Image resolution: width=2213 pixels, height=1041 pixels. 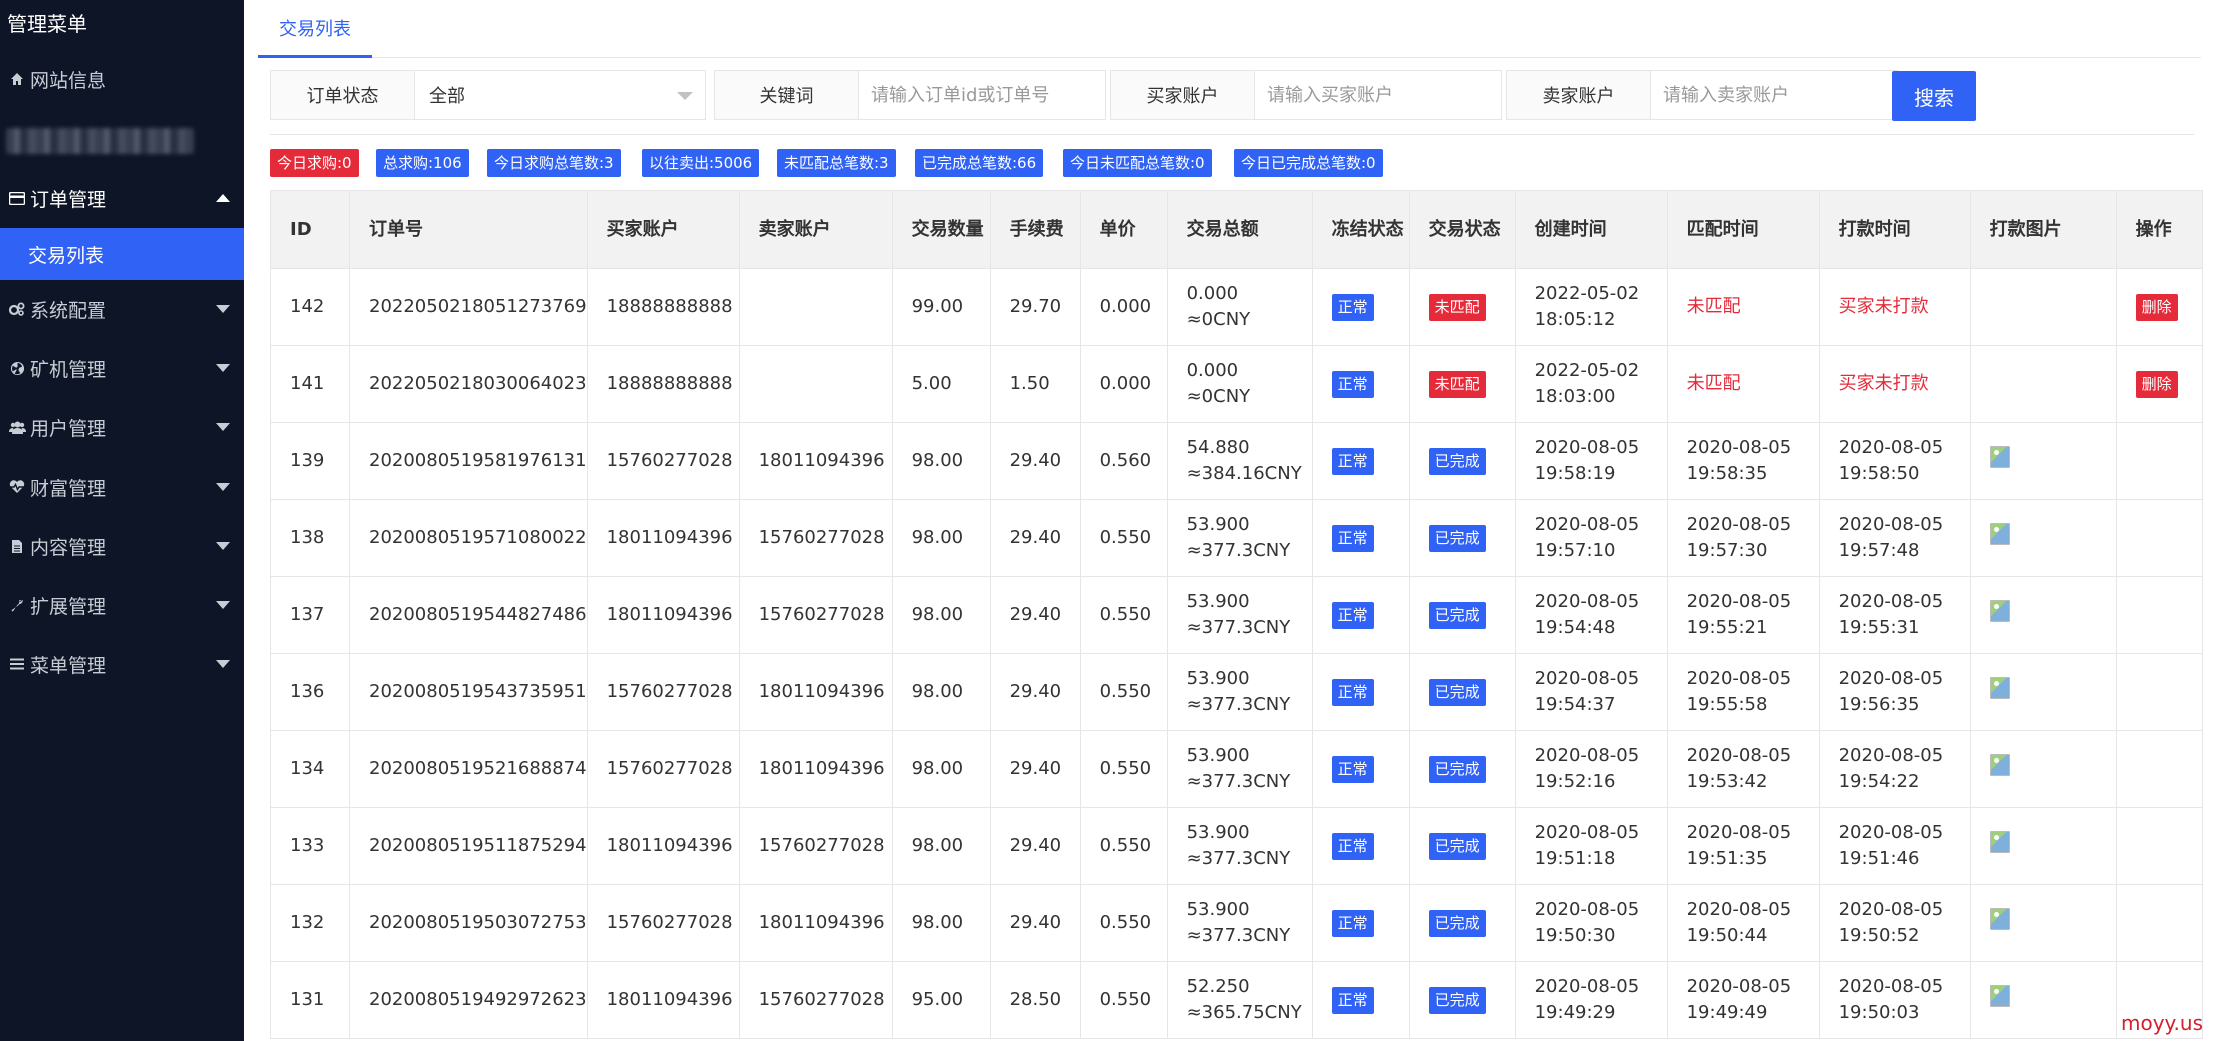 What do you see at coordinates (1591, 229) in the screenshot?
I see `column-header: 创建时间` at bounding box center [1591, 229].